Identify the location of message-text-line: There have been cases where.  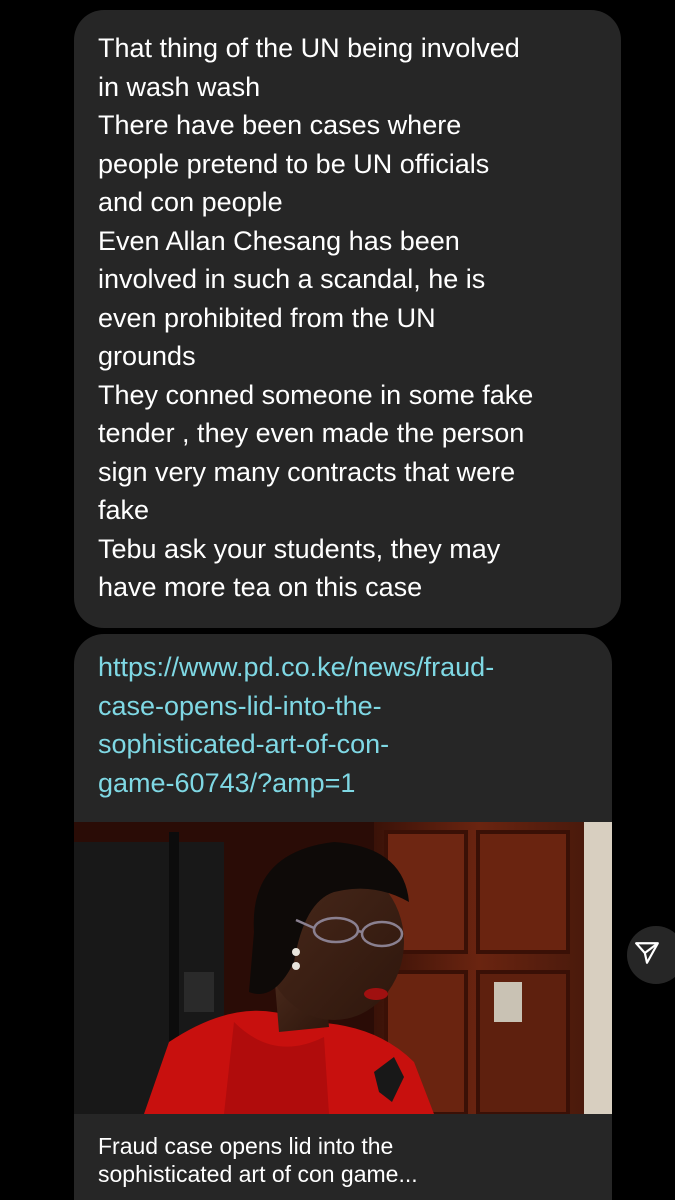
(280, 125).